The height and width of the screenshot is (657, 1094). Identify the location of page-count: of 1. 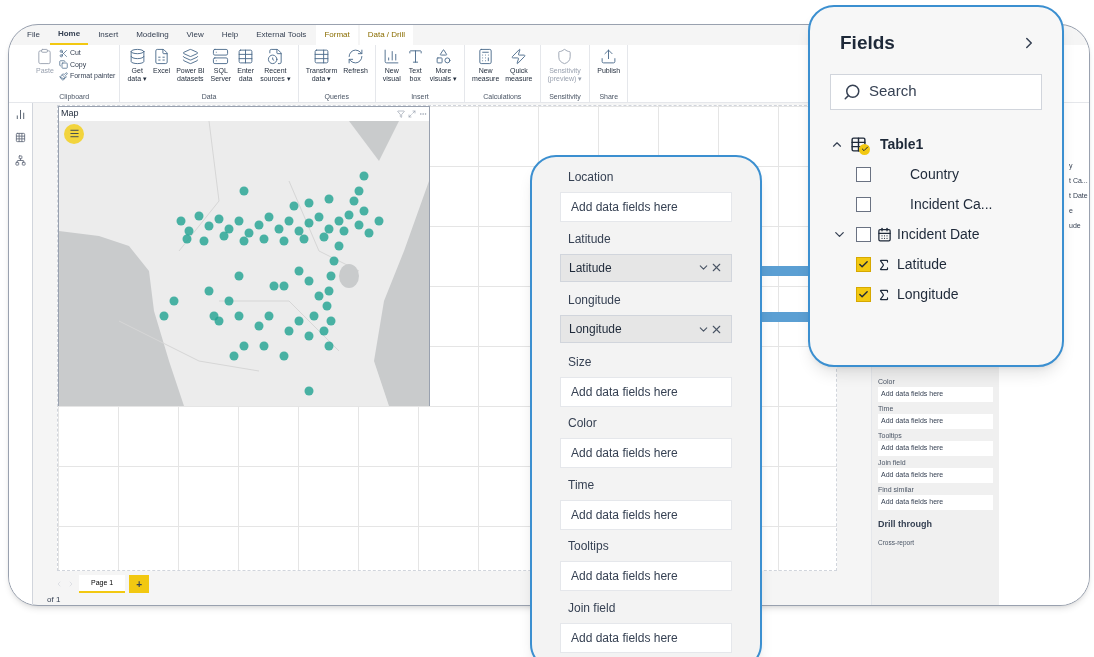
(54, 600).